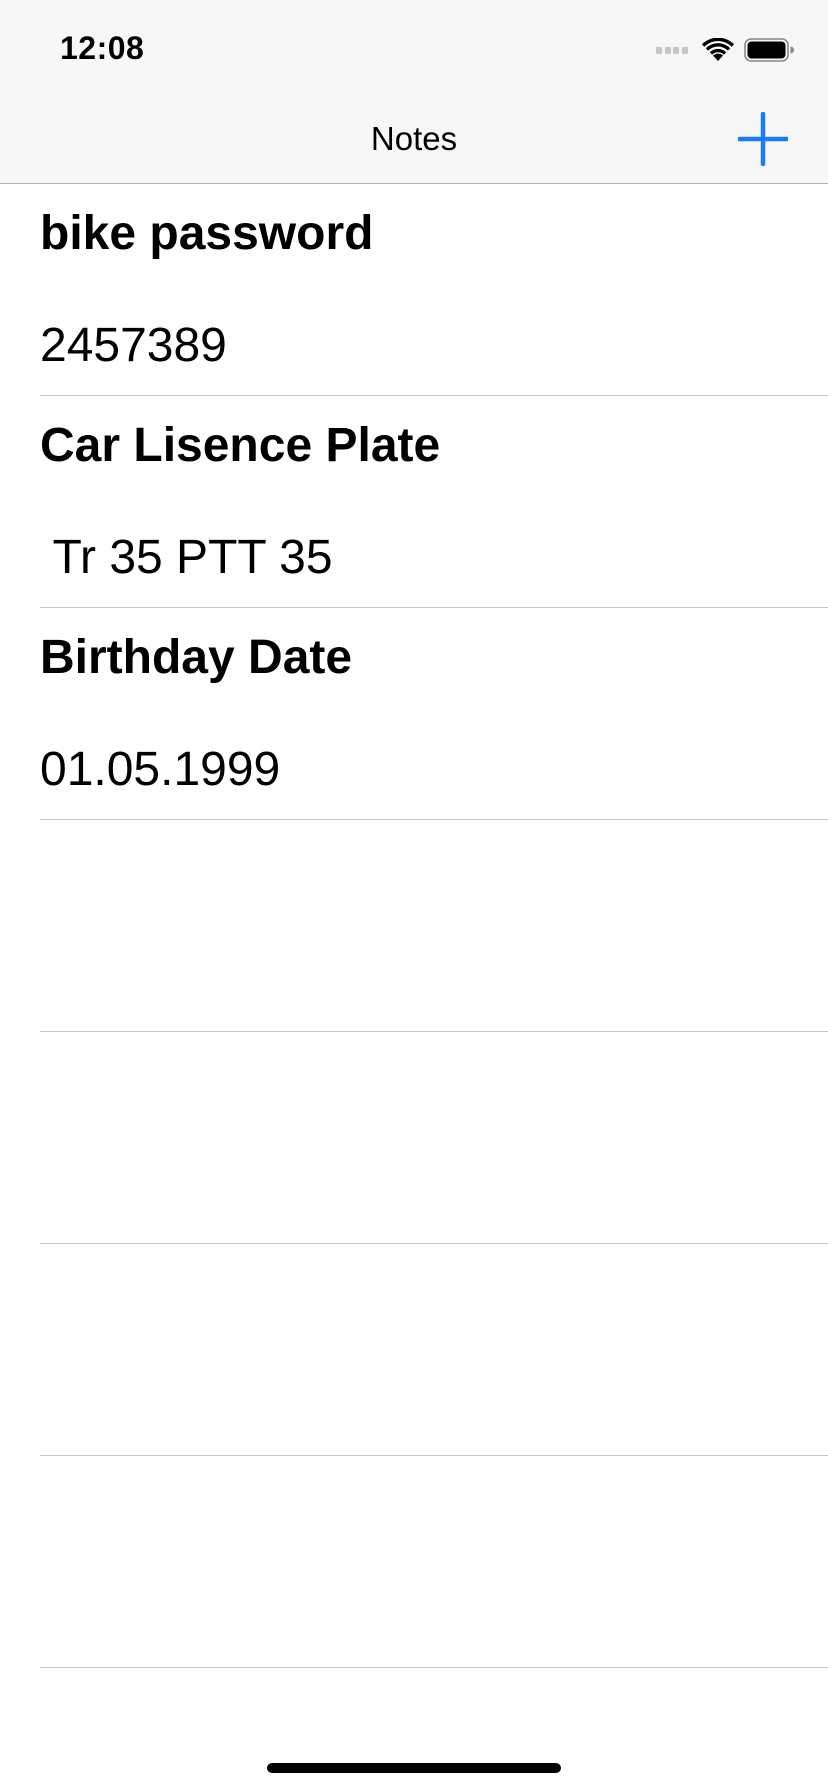 This screenshot has width=828, height=1792. I want to click on note-body: 2457389, so click(133, 345).